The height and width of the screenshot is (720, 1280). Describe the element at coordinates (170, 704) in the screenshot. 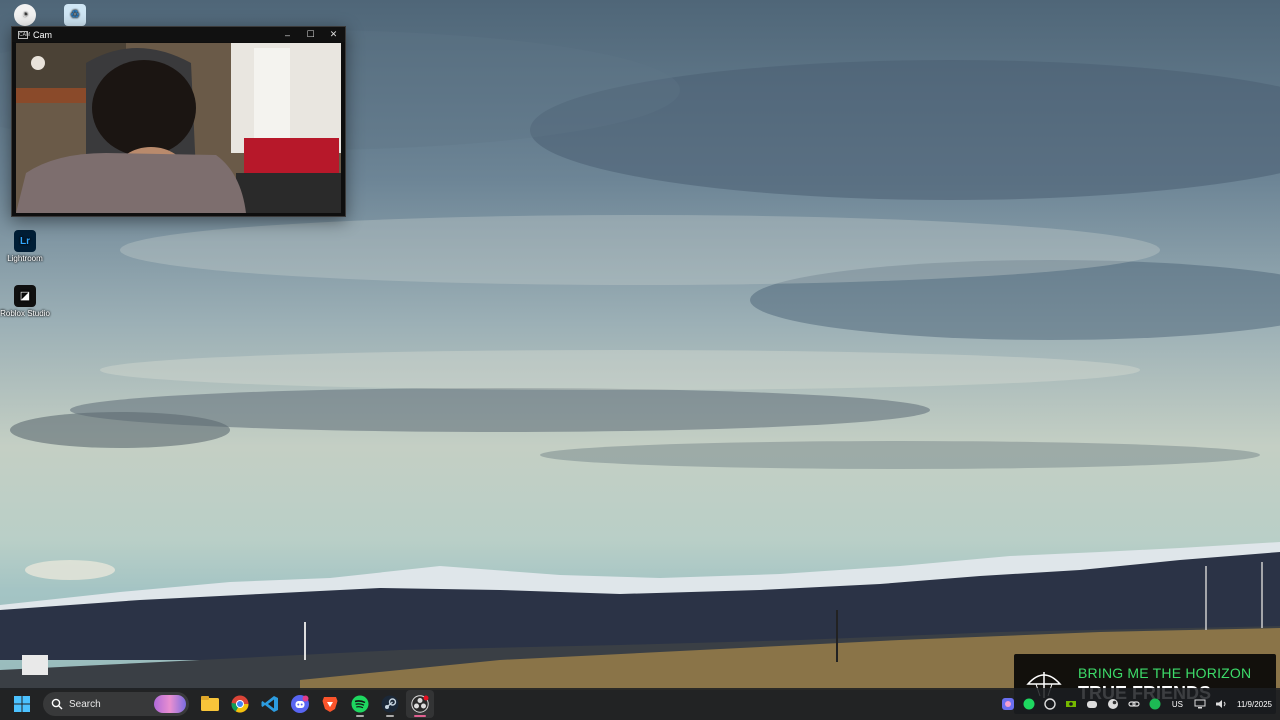

I see `search-highlight-art` at that location.